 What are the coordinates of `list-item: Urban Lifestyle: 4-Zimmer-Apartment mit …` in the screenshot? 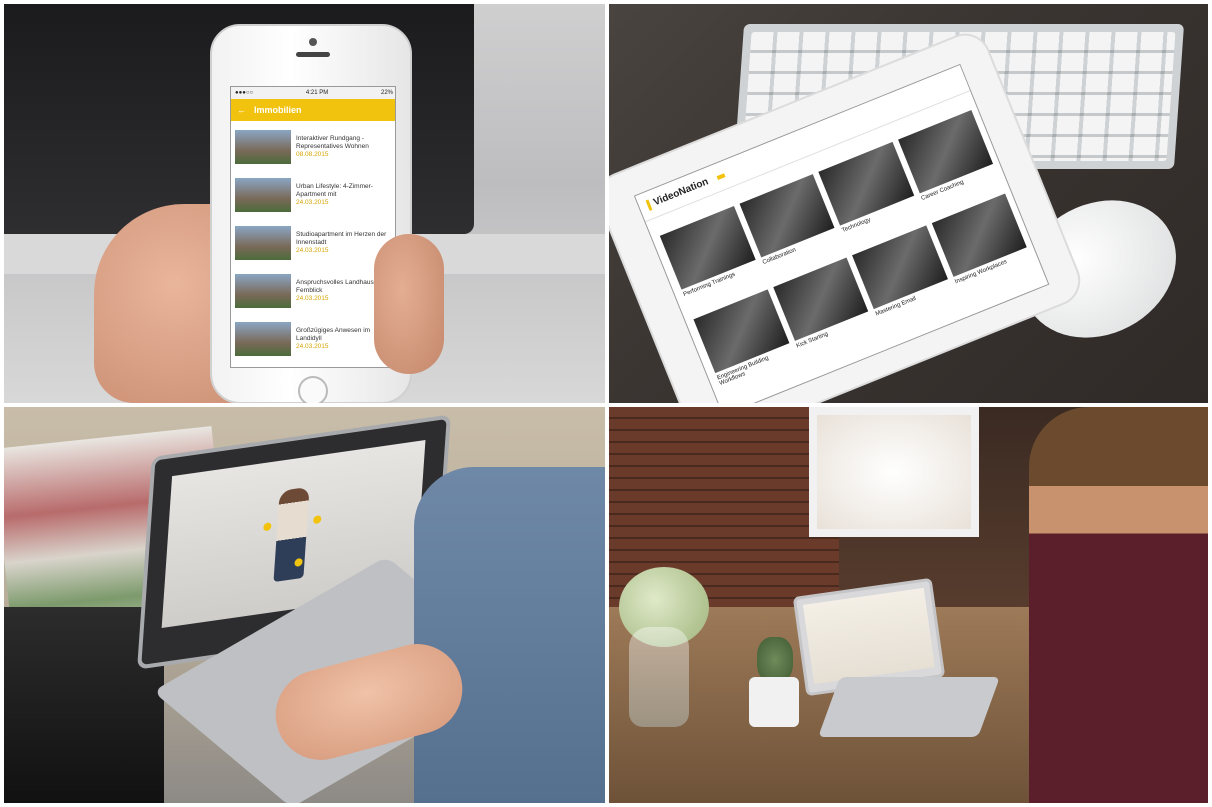 It's located at (313, 195).